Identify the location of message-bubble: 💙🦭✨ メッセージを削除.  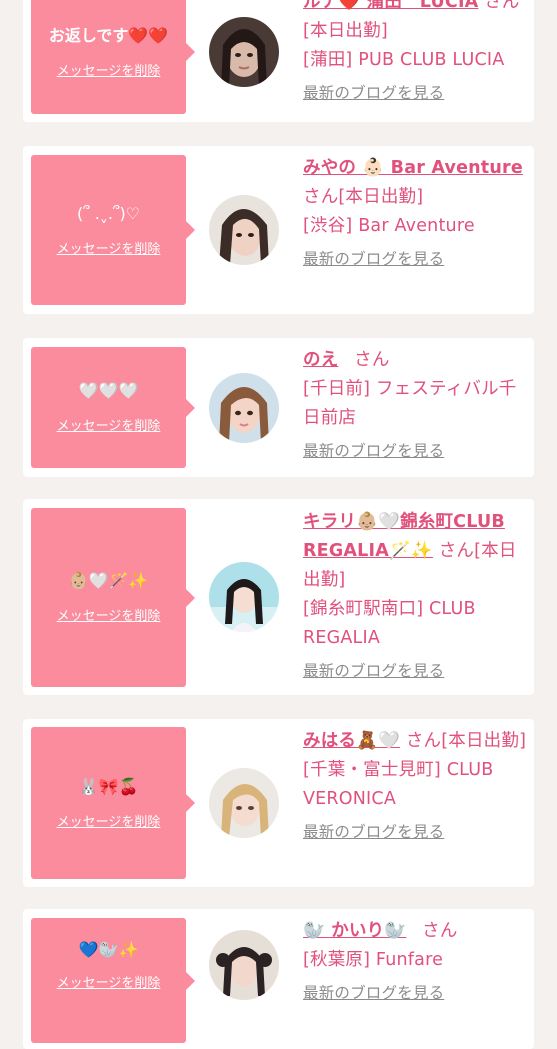
(113, 980).